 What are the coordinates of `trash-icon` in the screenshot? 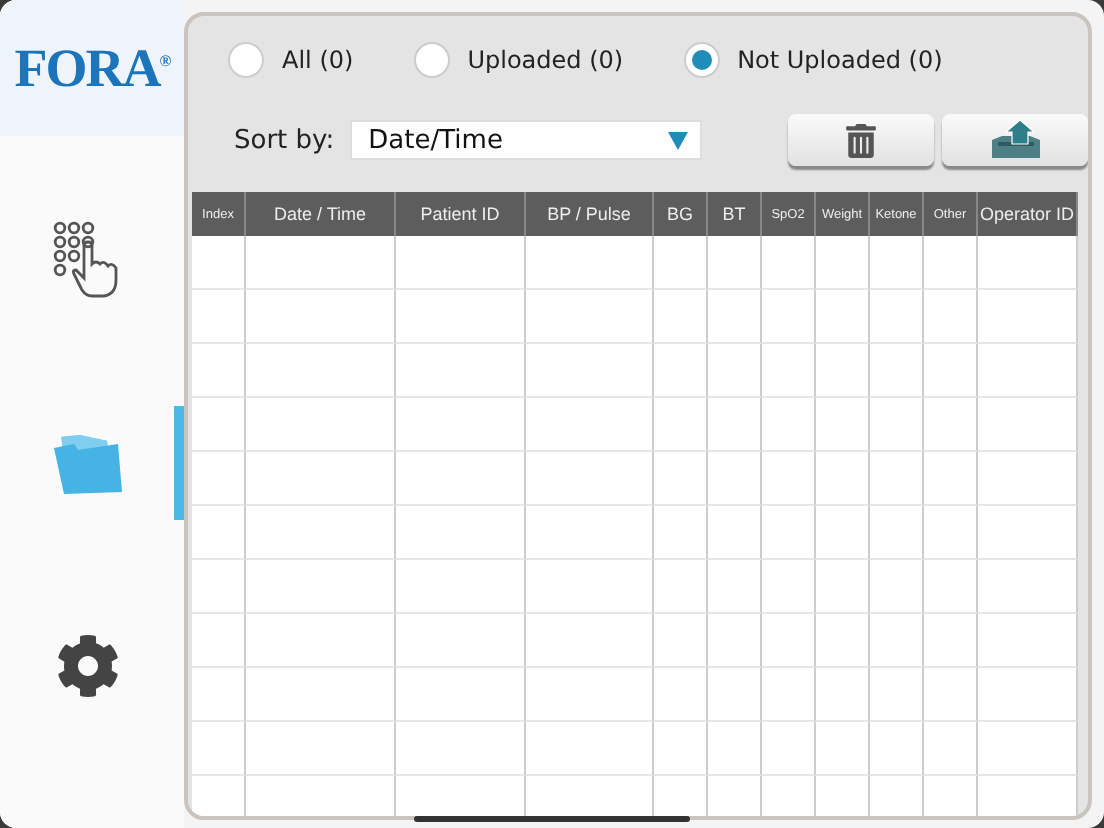 It's located at (861, 140).